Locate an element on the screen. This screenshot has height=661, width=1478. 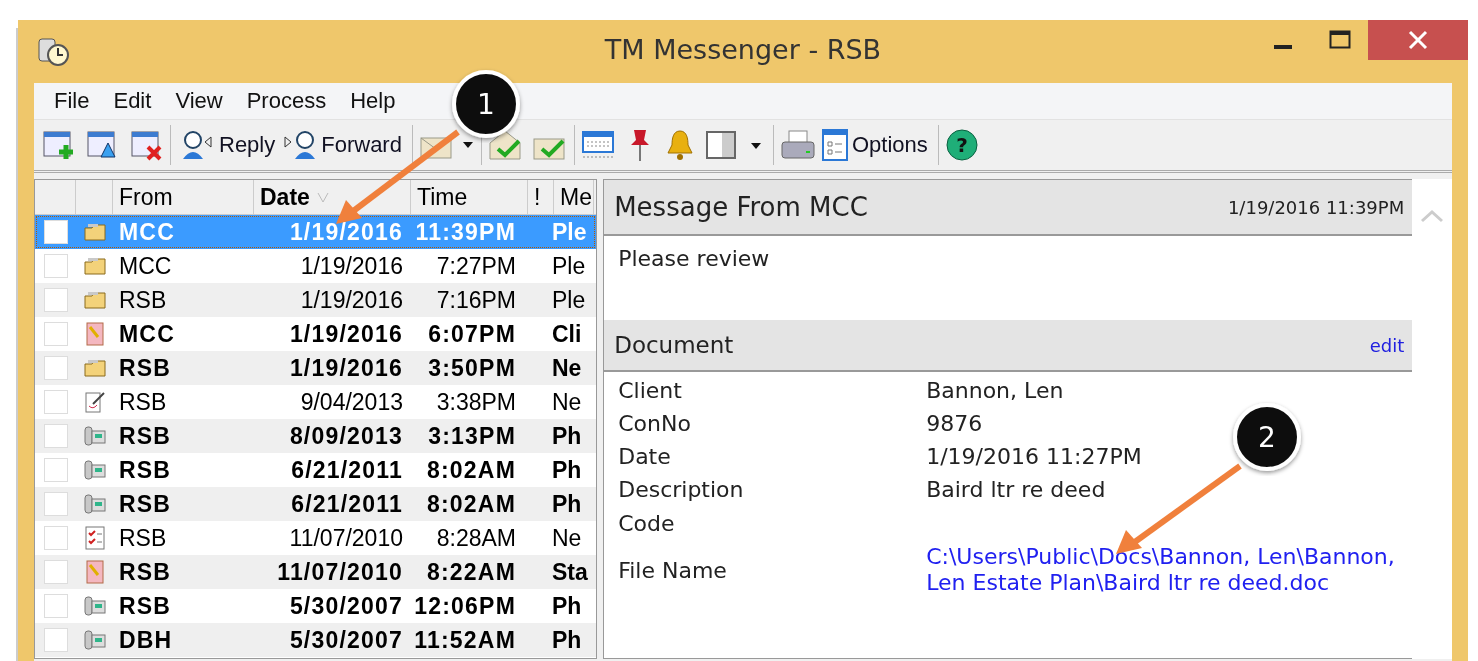
options-button: Options is located at coordinates (873, 145).